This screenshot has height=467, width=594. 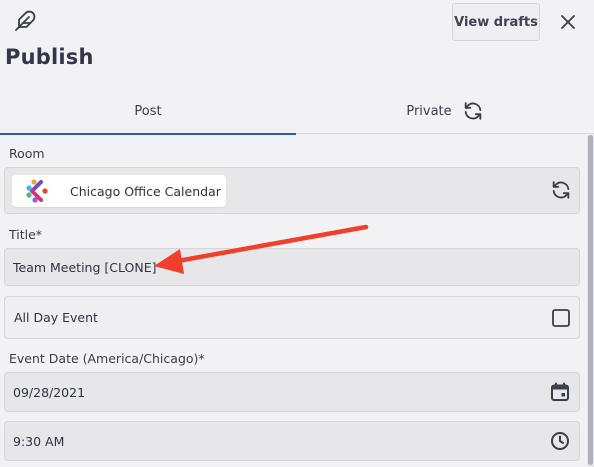 I want to click on event-date-value: 09/28/2021, so click(x=49, y=392).